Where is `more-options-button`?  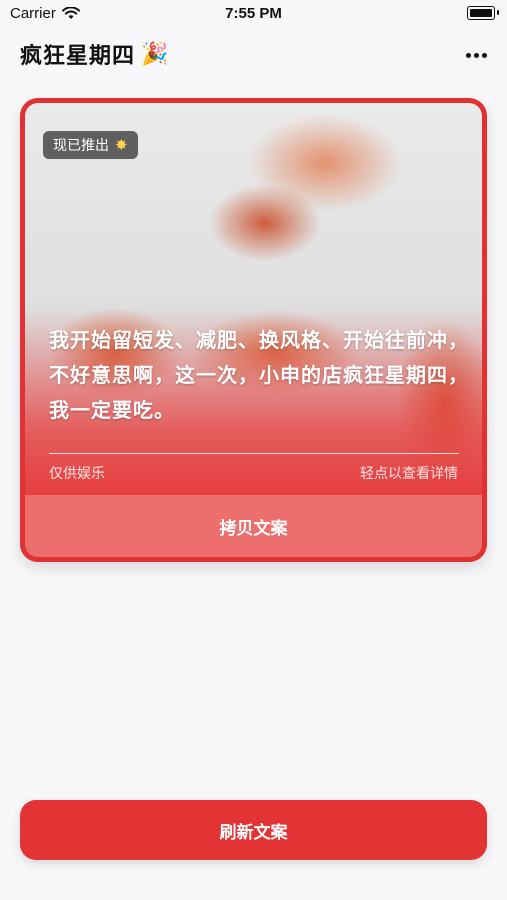 more-options-button is located at coordinates (476, 55).